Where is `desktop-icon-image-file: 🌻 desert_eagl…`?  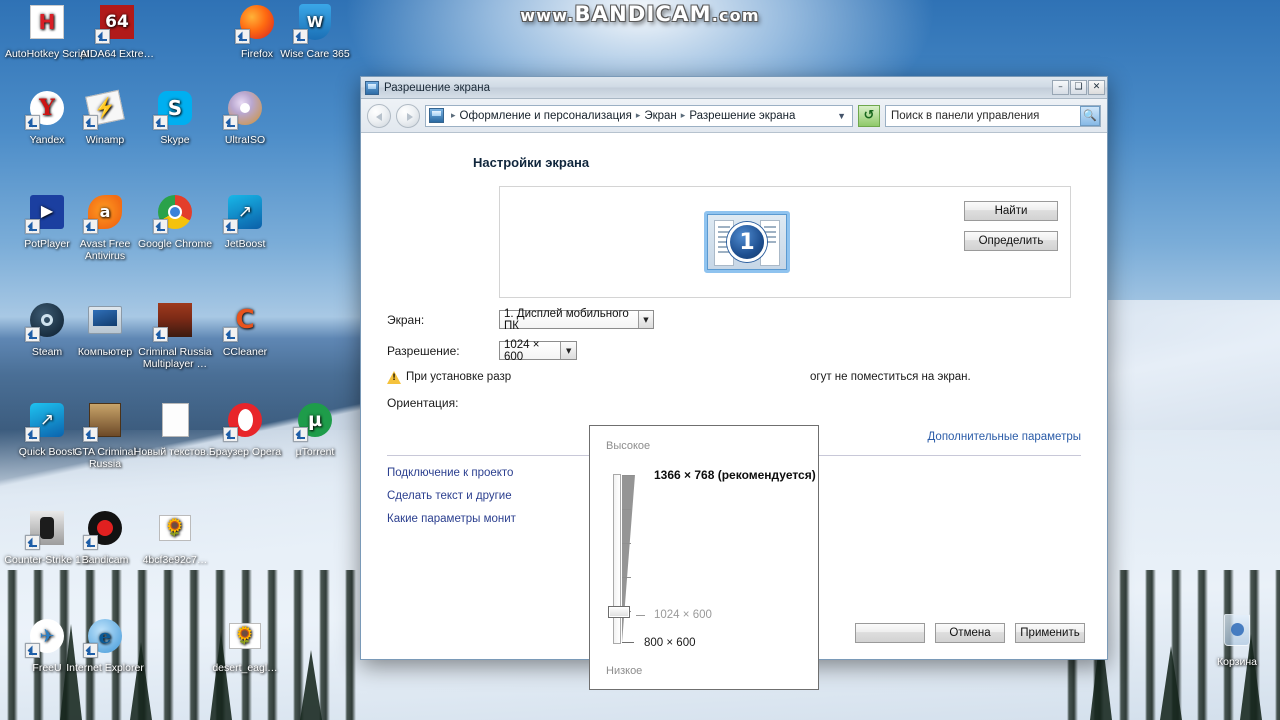
desktop-icon-image-file: 🌻 desert_eagl… is located at coordinates (245, 644).